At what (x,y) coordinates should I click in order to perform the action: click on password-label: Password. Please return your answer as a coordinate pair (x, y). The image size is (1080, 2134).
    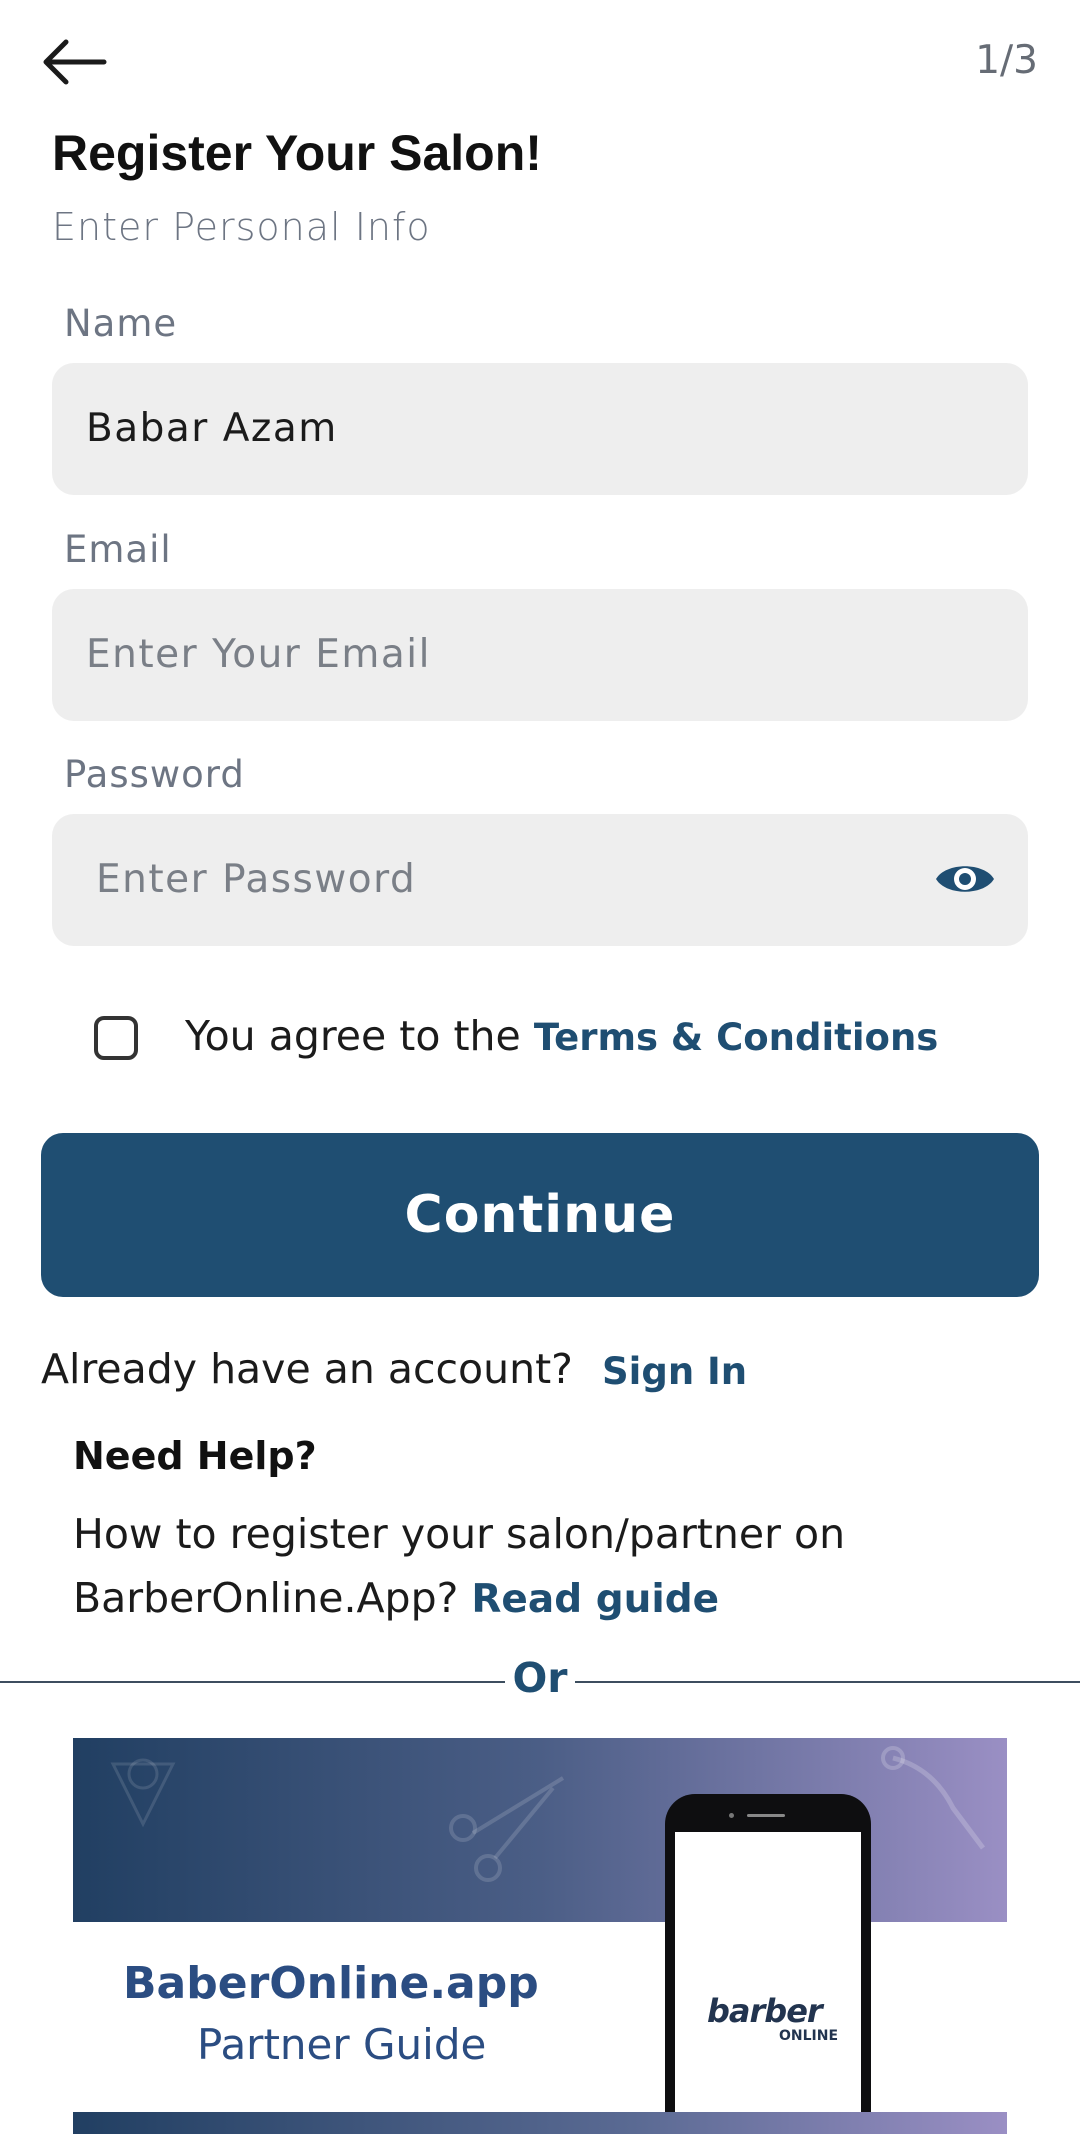
    Looking at the image, I should click on (154, 774).